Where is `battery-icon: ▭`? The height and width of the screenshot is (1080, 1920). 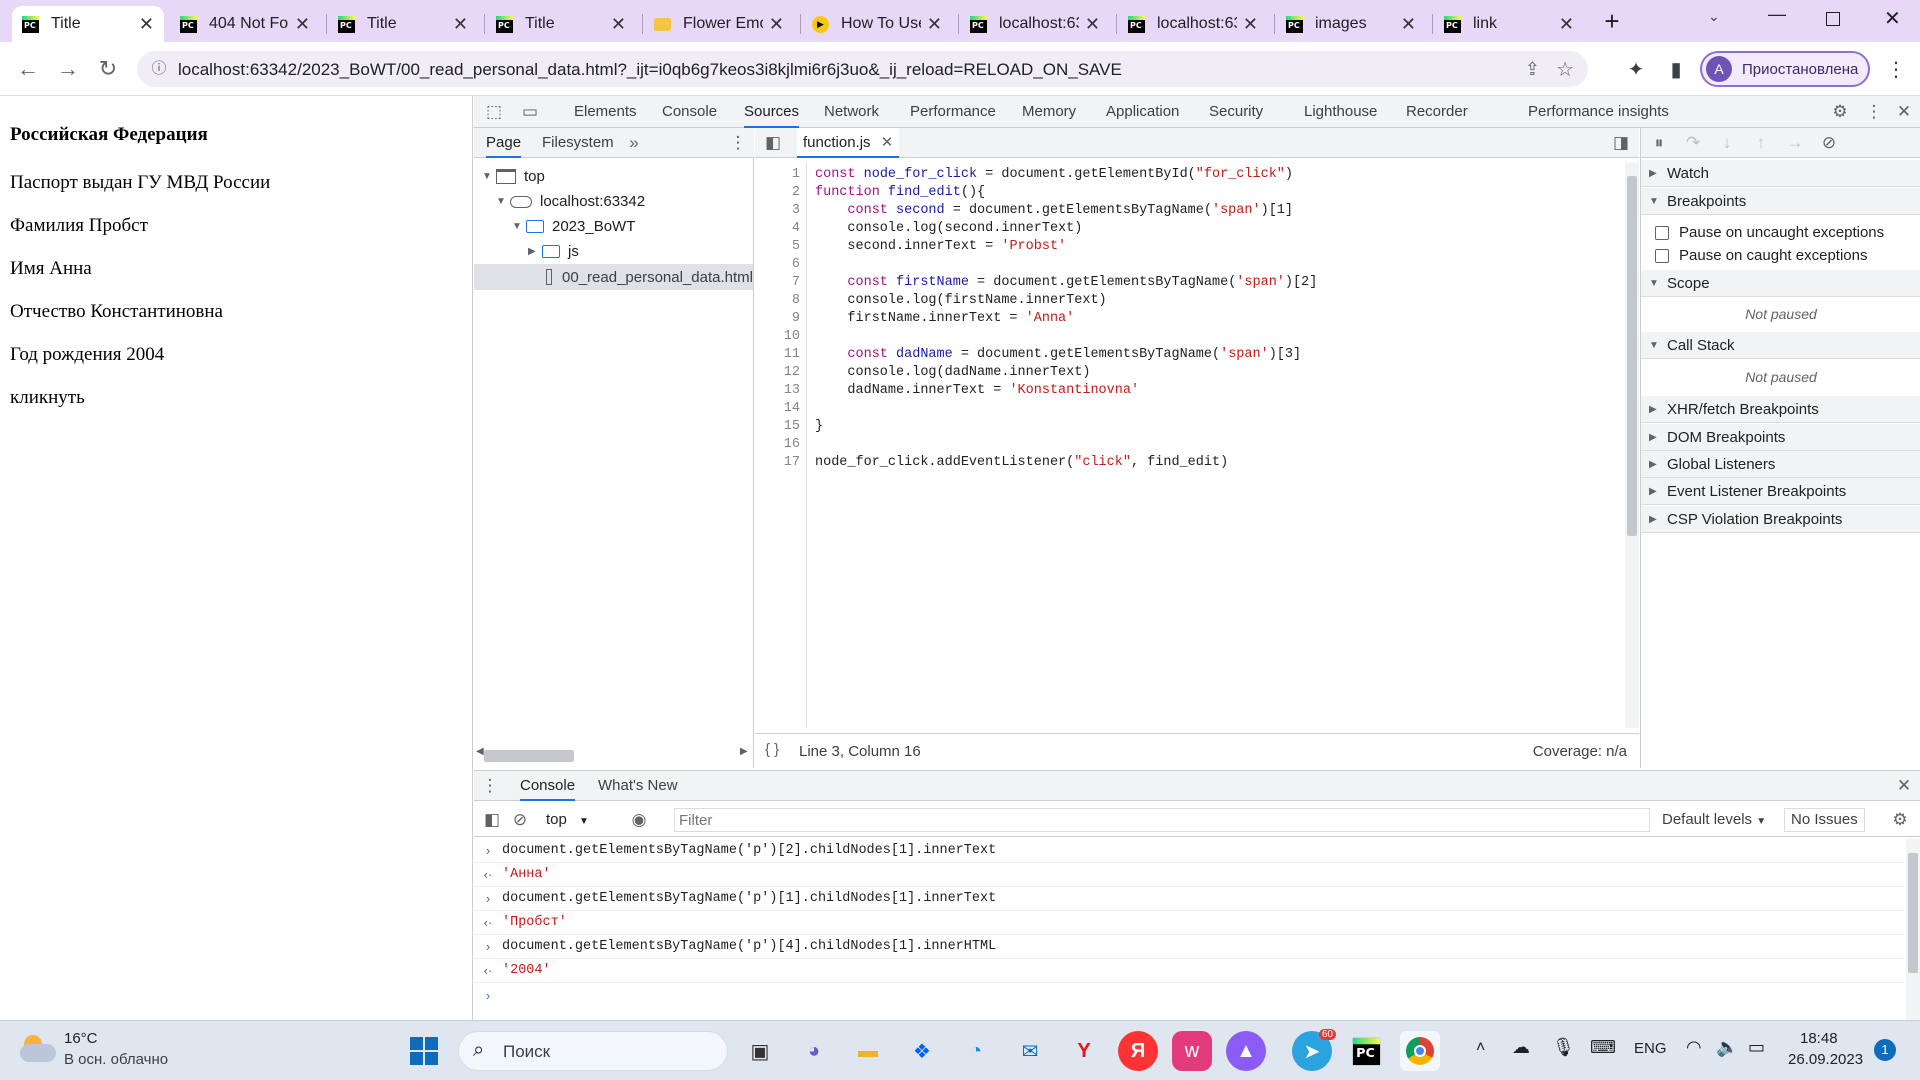 battery-icon: ▭ is located at coordinates (1756, 1047).